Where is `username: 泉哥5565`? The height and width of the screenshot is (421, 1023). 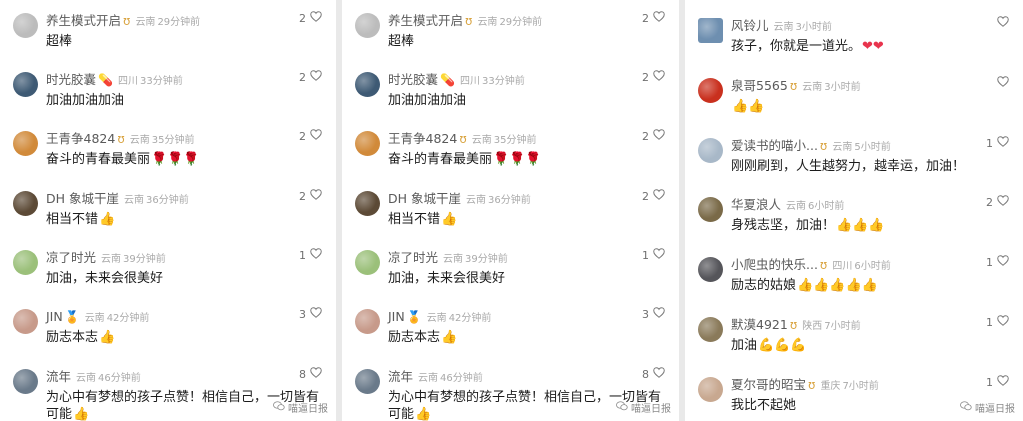 username: 泉哥5565 is located at coordinates (759, 85).